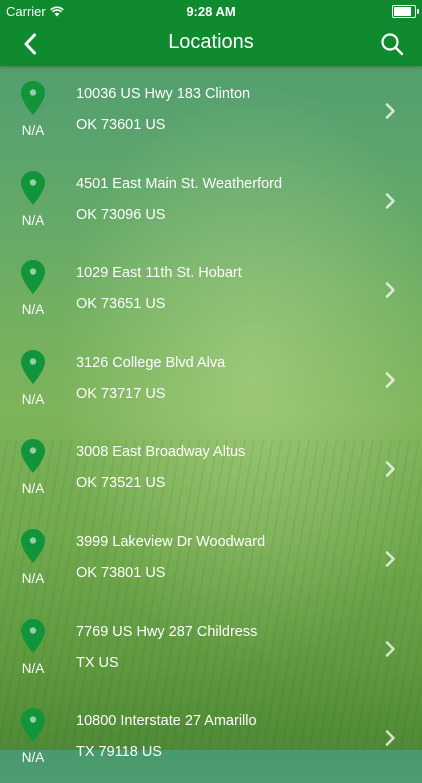  What do you see at coordinates (211, 290) in the screenshot?
I see `location-row: N/A 1029 East 11th St. Hobart OK 73651 US` at bounding box center [211, 290].